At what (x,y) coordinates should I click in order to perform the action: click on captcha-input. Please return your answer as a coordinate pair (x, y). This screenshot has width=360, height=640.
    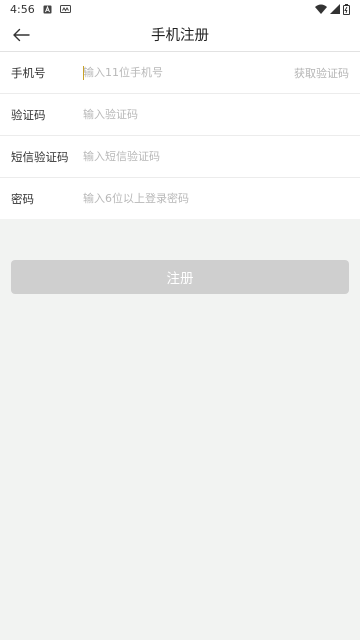
    Looking at the image, I should click on (216, 114).